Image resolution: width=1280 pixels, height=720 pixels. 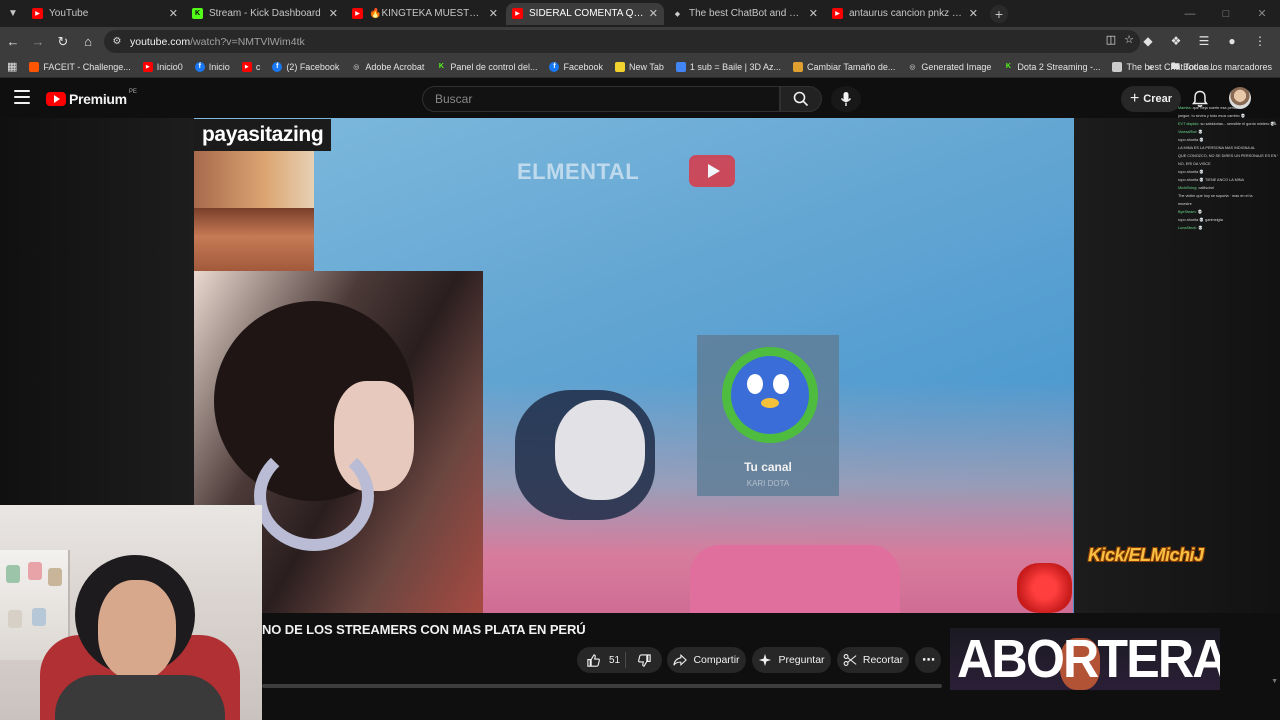 What do you see at coordinates (622, 41) in the screenshot?
I see `address-bar: ⚙ youtube.com/watch?v=NMTVlWim4tk ◫ ☆` at bounding box center [622, 41].